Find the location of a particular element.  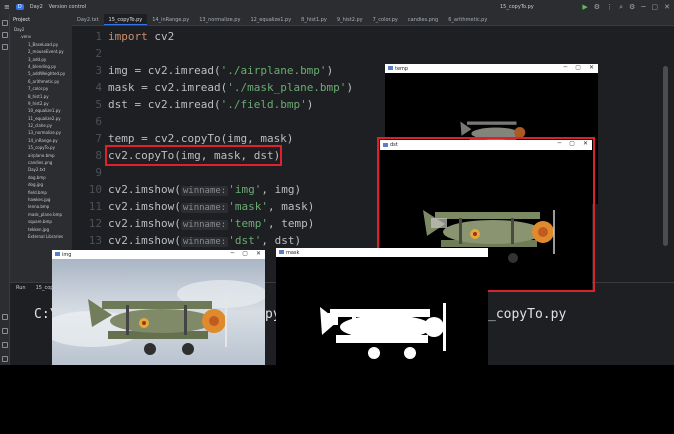

project-tree-item: hawkes.jpg is located at coordinates (41, 199).